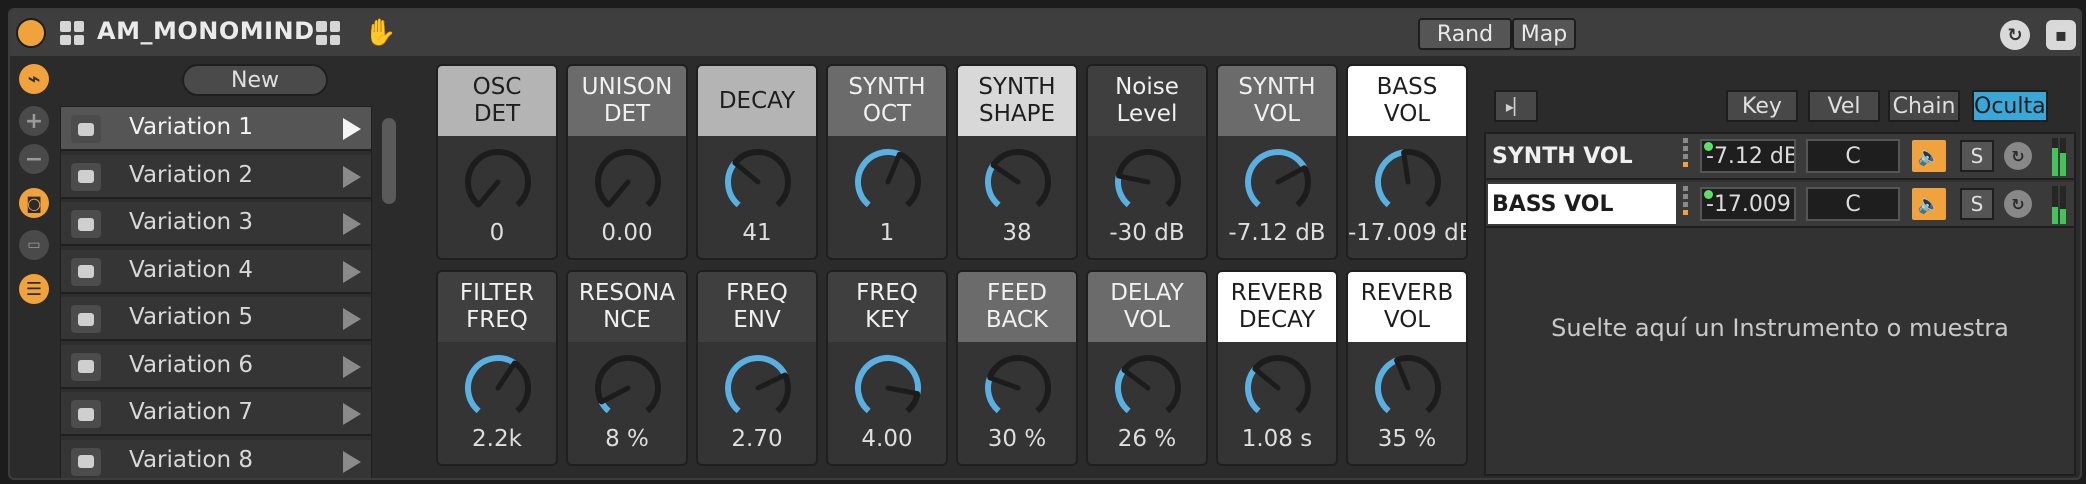 The height and width of the screenshot is (484, 2086). I want to click on chain-name: BASS VOL, so click(1582, 204).